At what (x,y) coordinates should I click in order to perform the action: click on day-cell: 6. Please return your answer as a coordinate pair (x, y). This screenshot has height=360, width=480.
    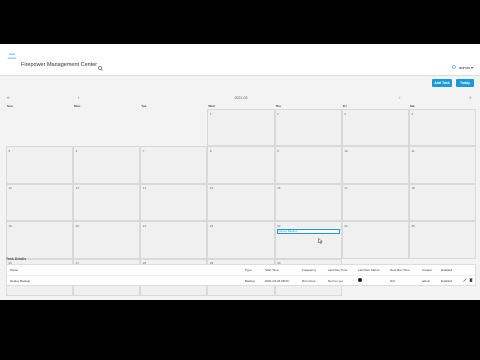
    Looking at the image, I should click on (107, 165).